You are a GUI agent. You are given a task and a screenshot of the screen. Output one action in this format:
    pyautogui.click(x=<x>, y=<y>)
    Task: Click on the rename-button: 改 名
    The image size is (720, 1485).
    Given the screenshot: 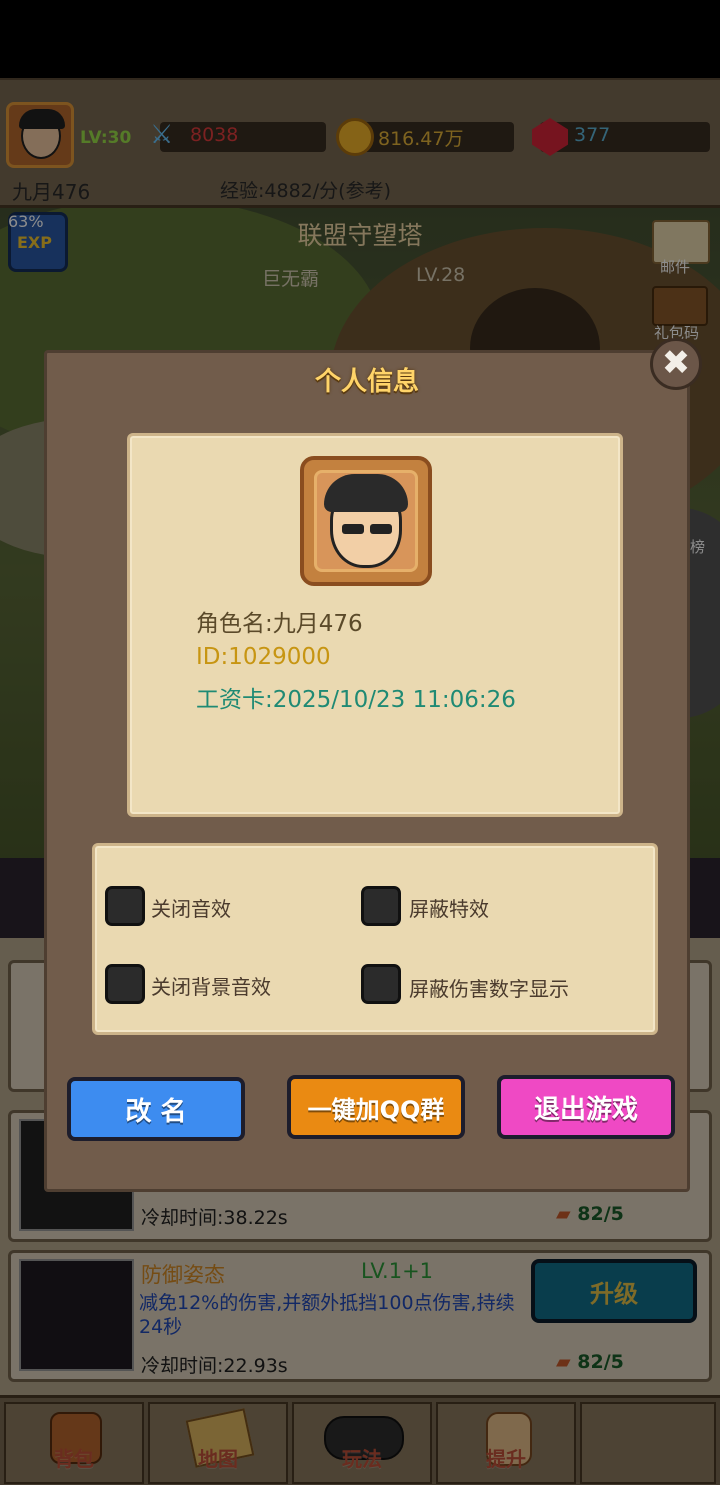 What is the action you would take?
    pyautogui.click(x=156, y=1109)
    